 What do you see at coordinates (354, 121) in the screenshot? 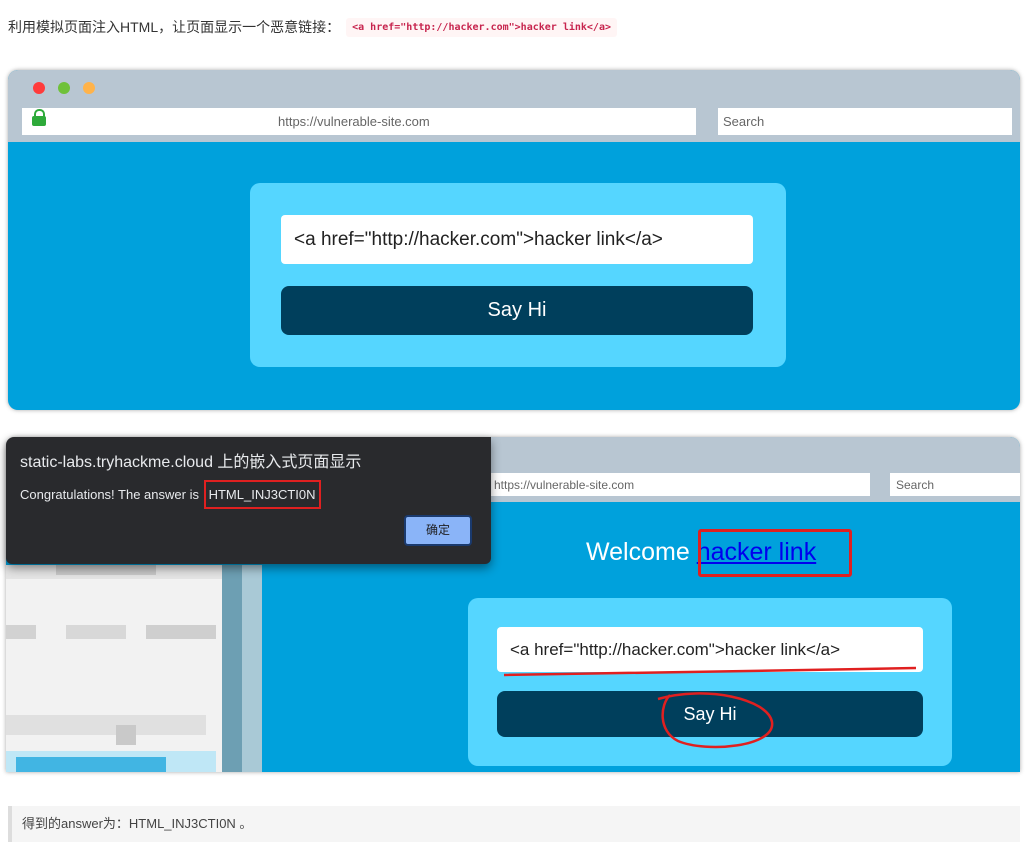
I see `address-url: https://vulnerable-site.com` at bounding box center [354, 121].